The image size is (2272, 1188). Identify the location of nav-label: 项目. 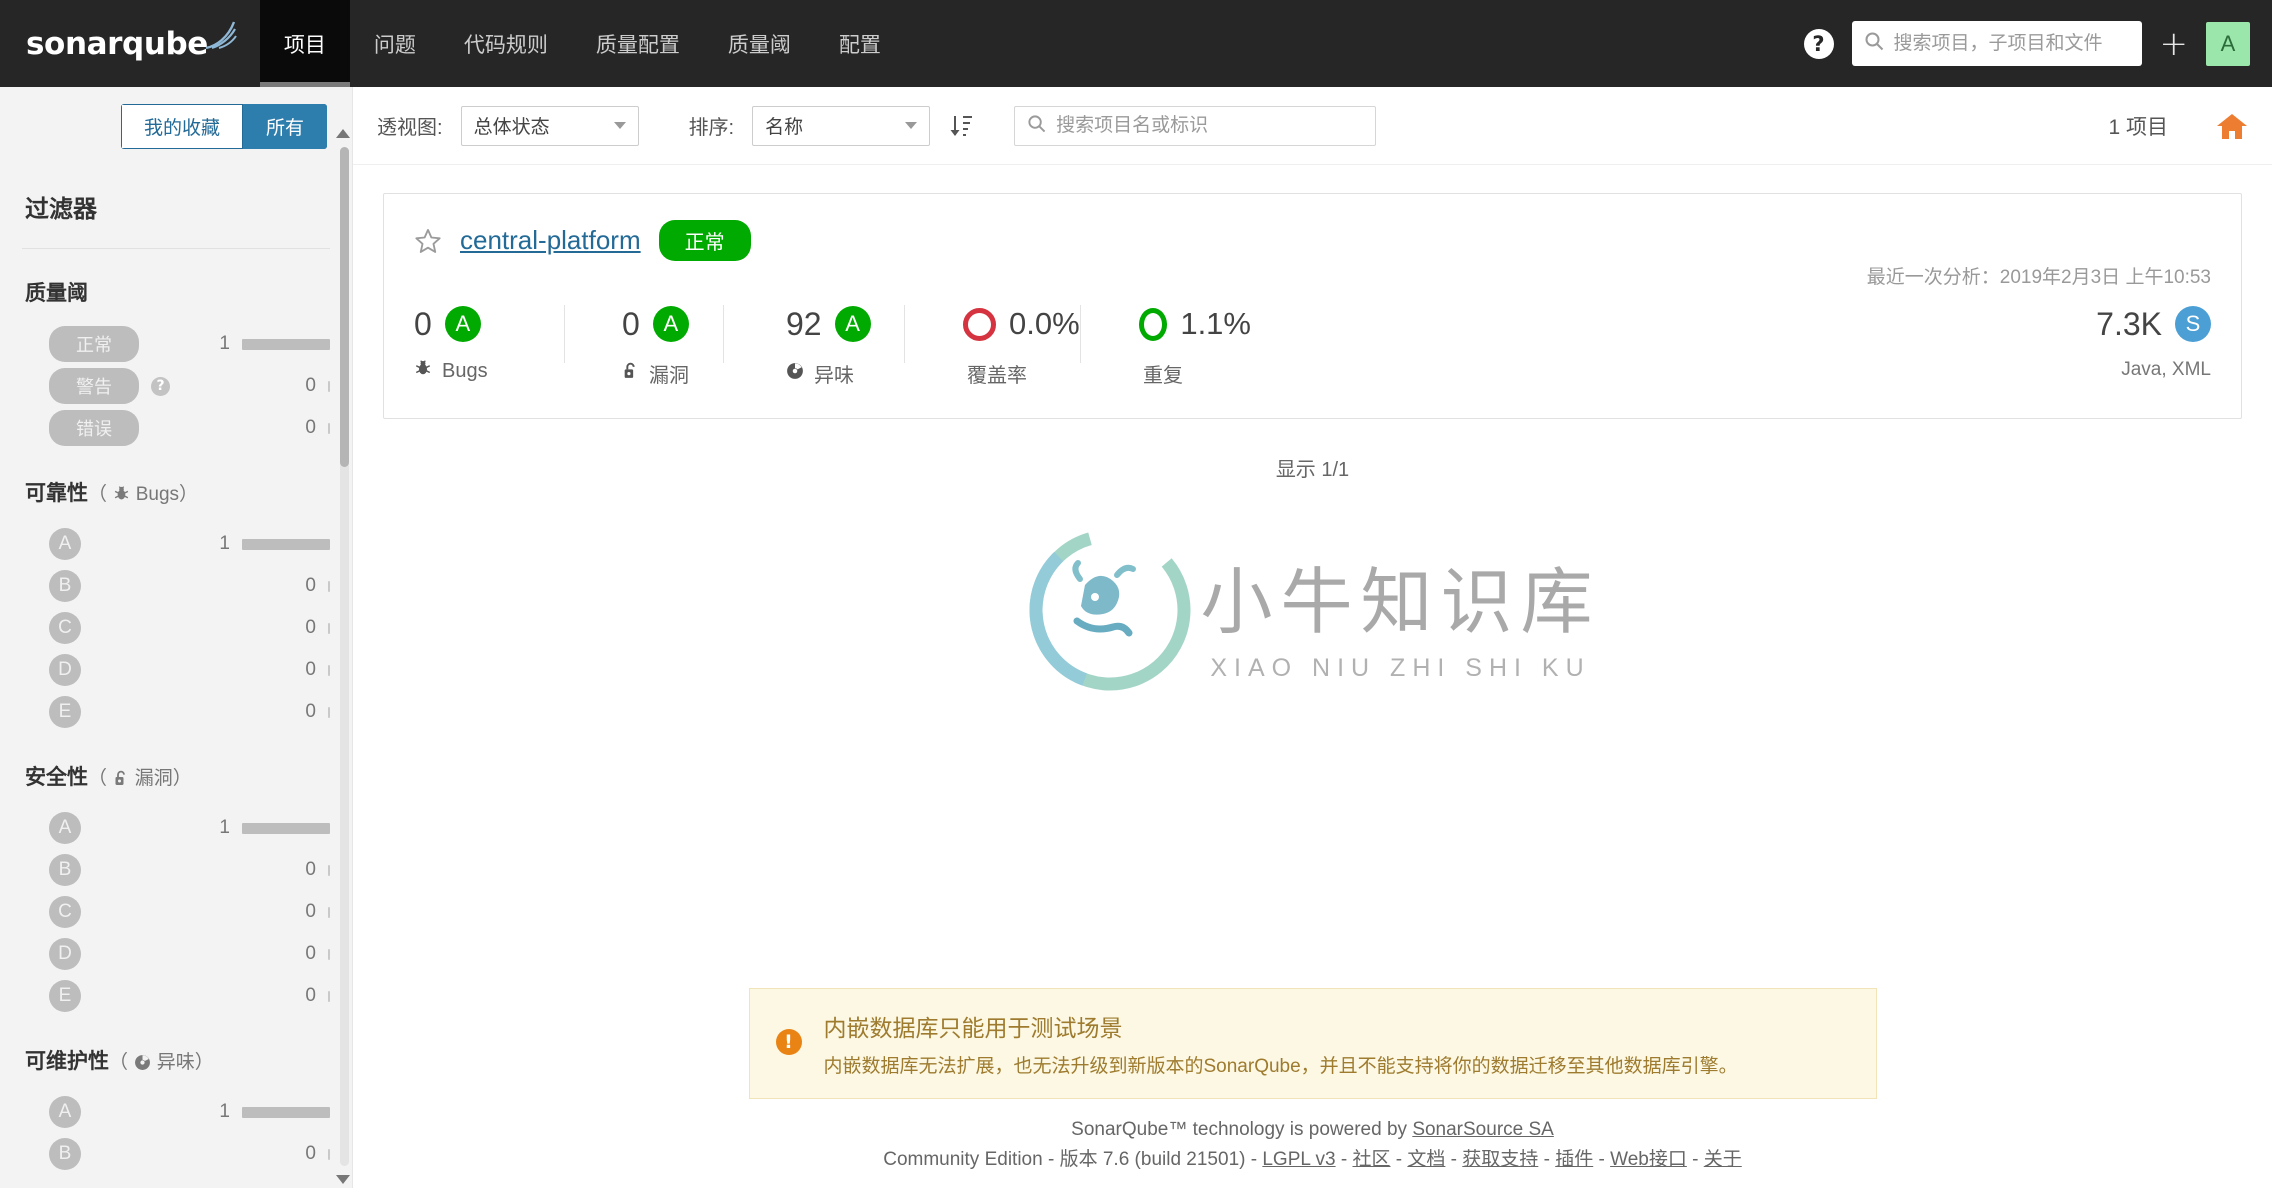
(304, 45).